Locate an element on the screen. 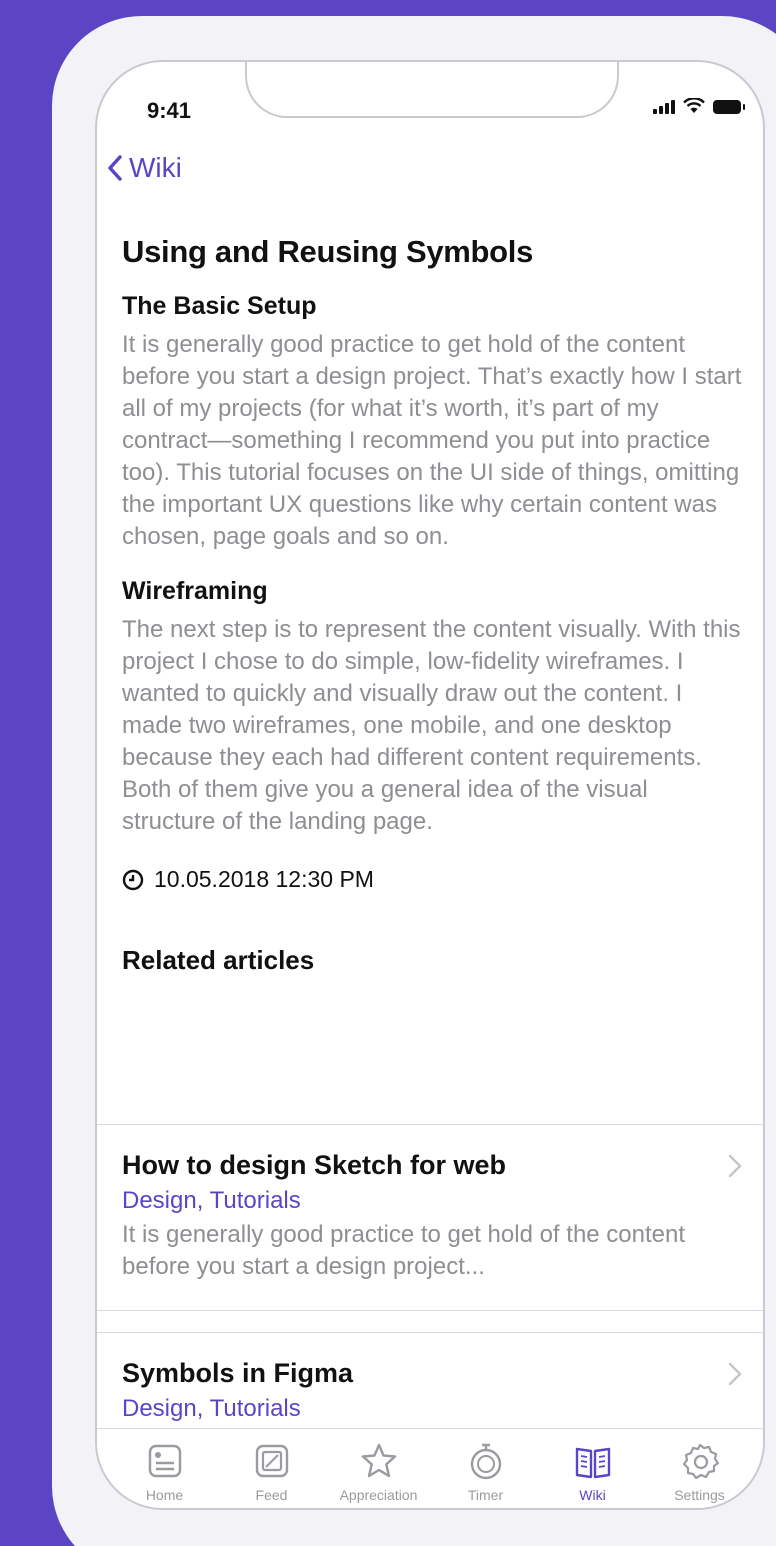 This screenshot has height=1546, width=776. feed-icon is located at coordinates (271, 1461).